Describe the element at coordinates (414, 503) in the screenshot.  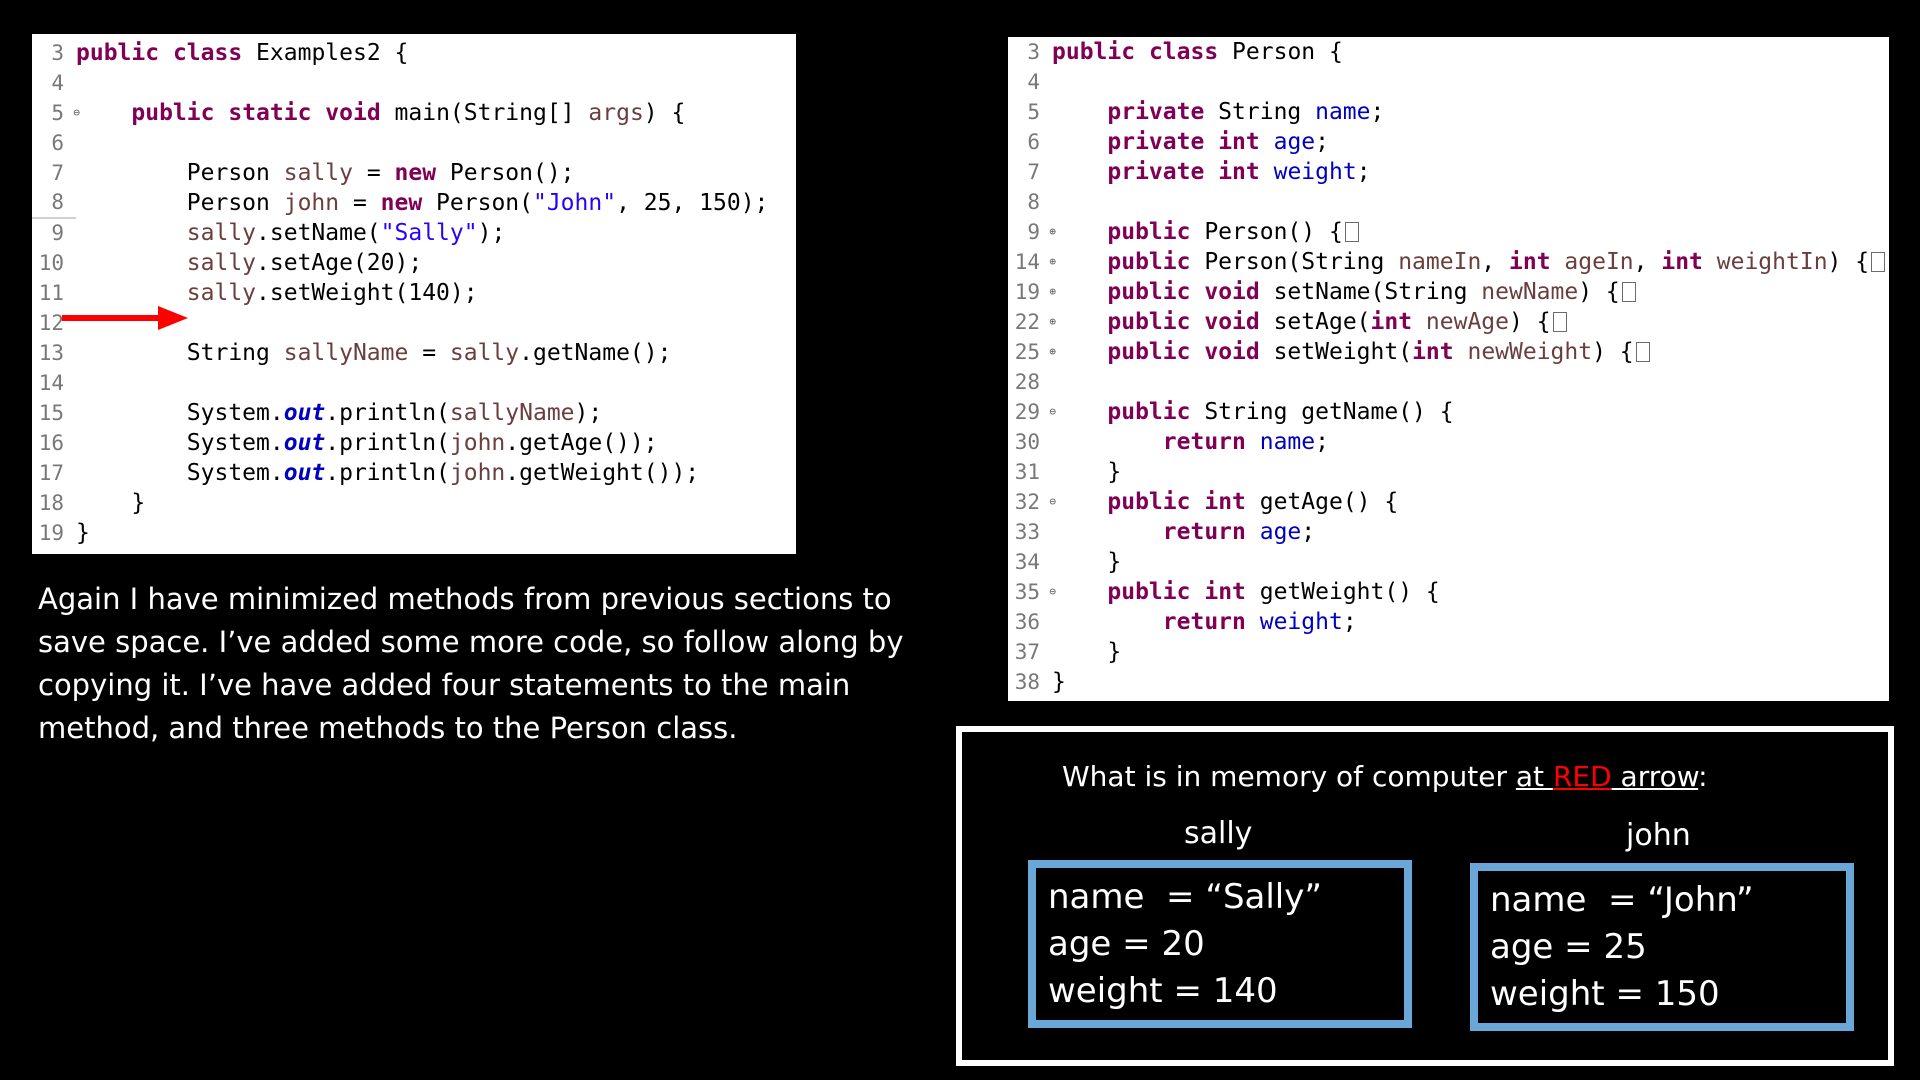
I see `main-code-line: 18 }` at that location.